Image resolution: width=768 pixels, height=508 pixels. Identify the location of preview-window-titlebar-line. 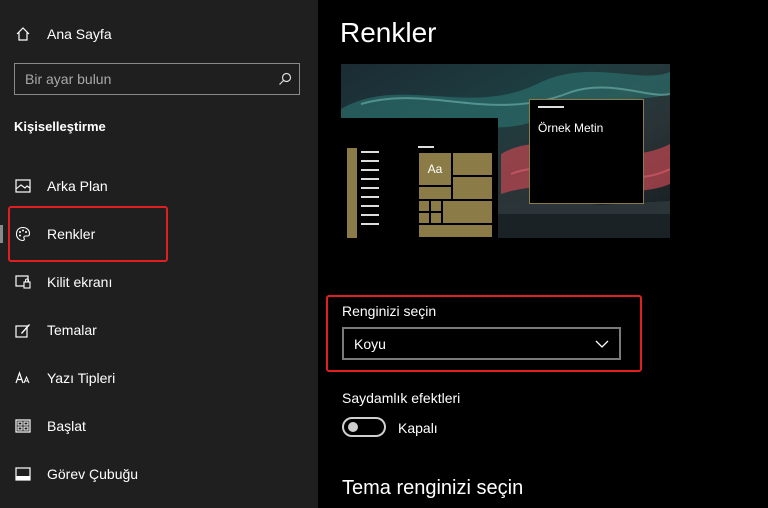
(551, 107).